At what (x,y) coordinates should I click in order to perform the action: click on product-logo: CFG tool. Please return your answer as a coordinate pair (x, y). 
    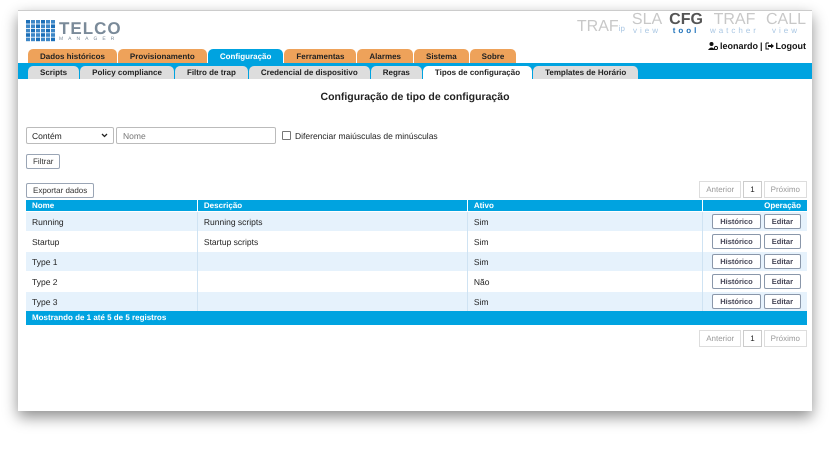
    Looking at the image, I should click on (686, 24).